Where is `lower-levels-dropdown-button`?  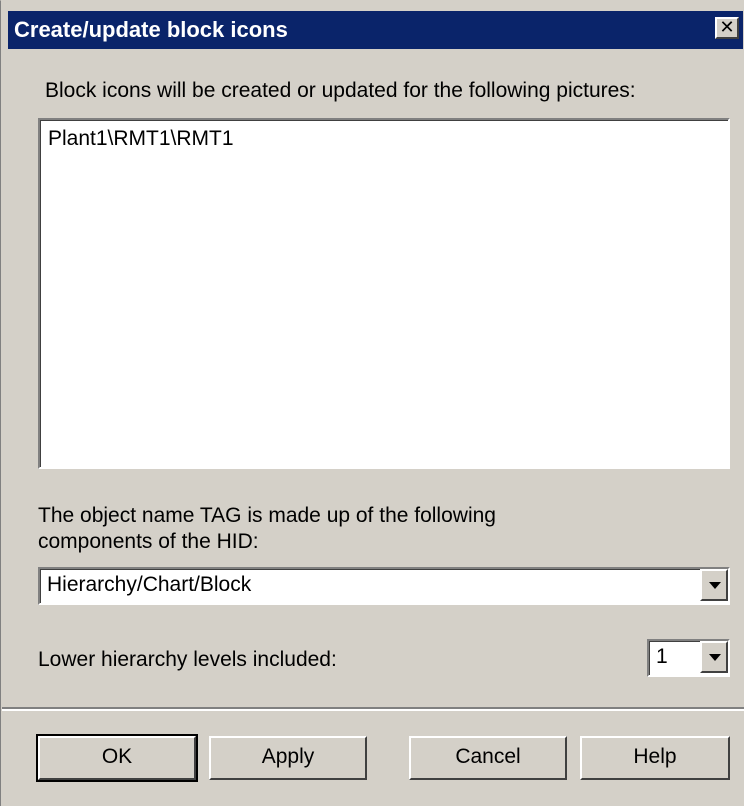
lower-levels-dropdown-button is located at coordinates (714, 657).